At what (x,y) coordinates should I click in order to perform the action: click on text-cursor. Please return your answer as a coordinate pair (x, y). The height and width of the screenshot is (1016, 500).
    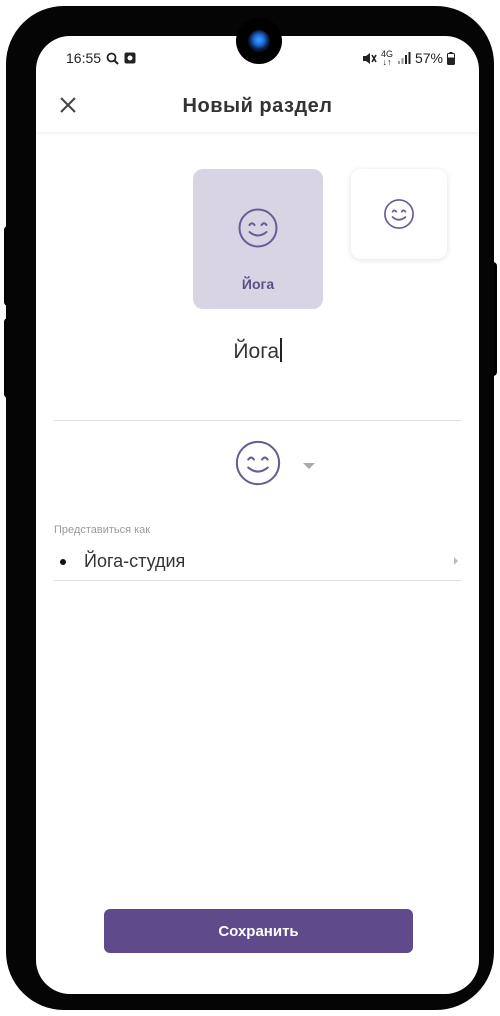
    Looking at the image, I should click on (281, 350).